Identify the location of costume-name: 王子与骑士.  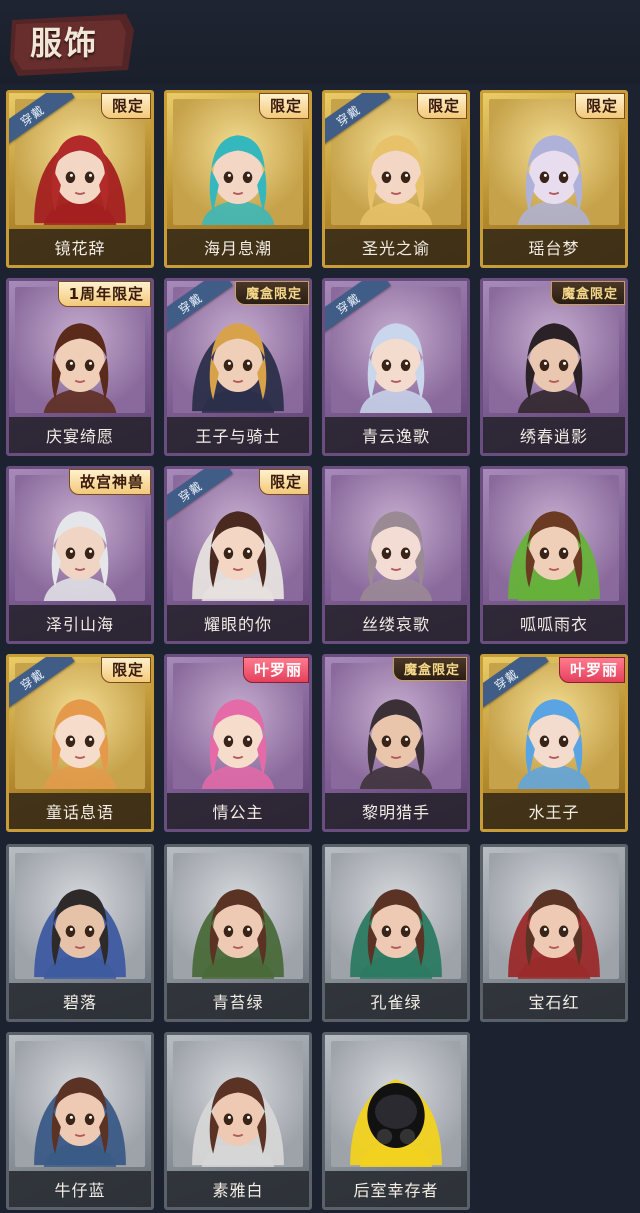
(238, 436).